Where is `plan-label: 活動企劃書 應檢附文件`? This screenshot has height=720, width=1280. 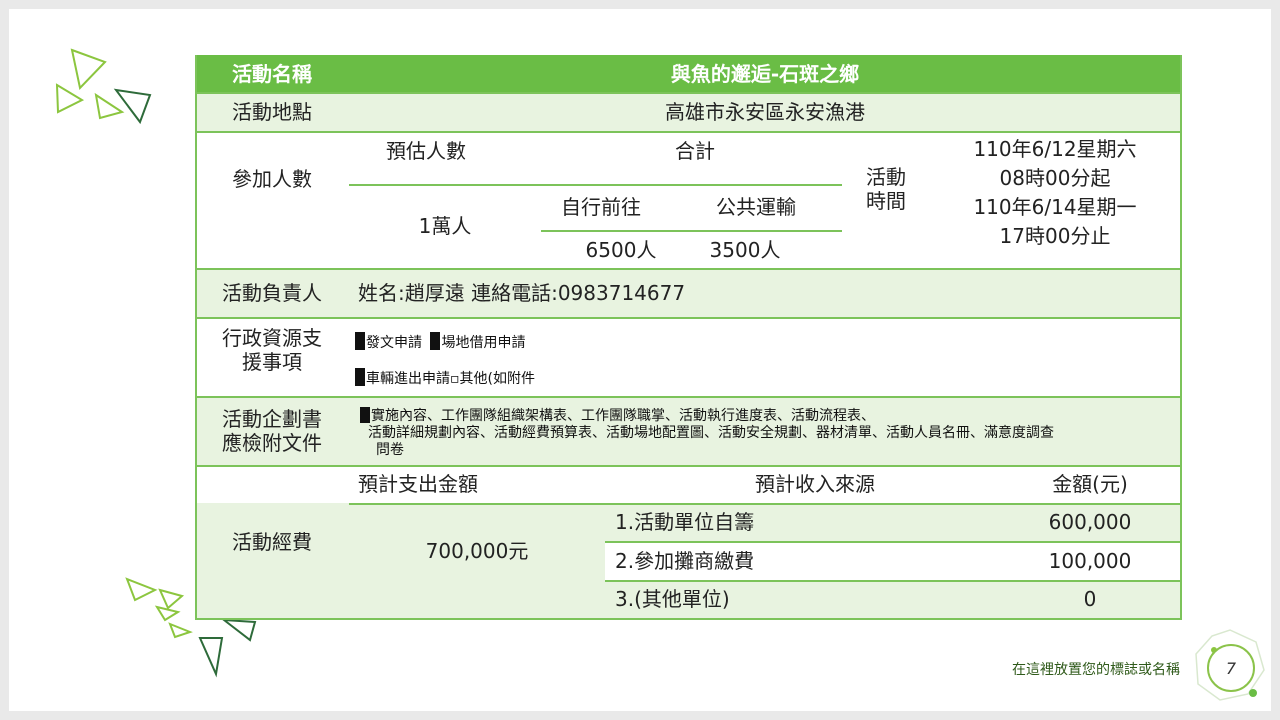 plan-label: 活動企劃書 應檢附文件 is located at coordinates (272, 430).